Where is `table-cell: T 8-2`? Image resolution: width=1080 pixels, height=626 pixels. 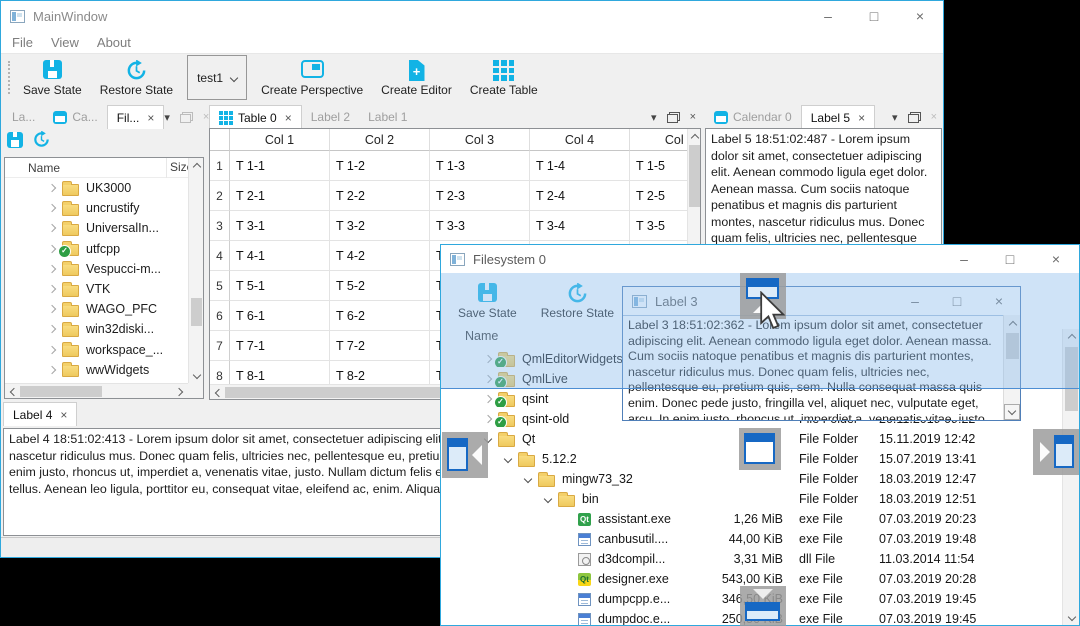
table-cell: T 8-2 is located at coordinates (380, 373).